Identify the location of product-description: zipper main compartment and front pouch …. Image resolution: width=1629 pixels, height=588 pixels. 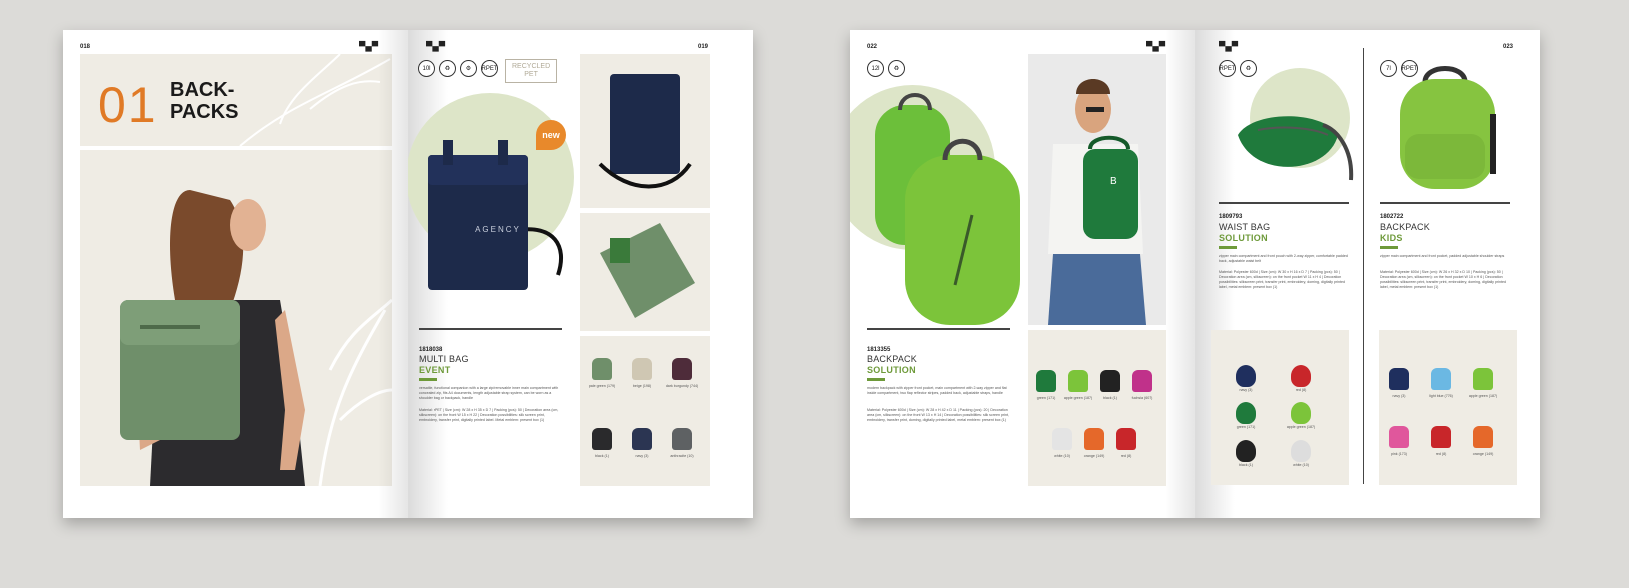
(1283, 258).